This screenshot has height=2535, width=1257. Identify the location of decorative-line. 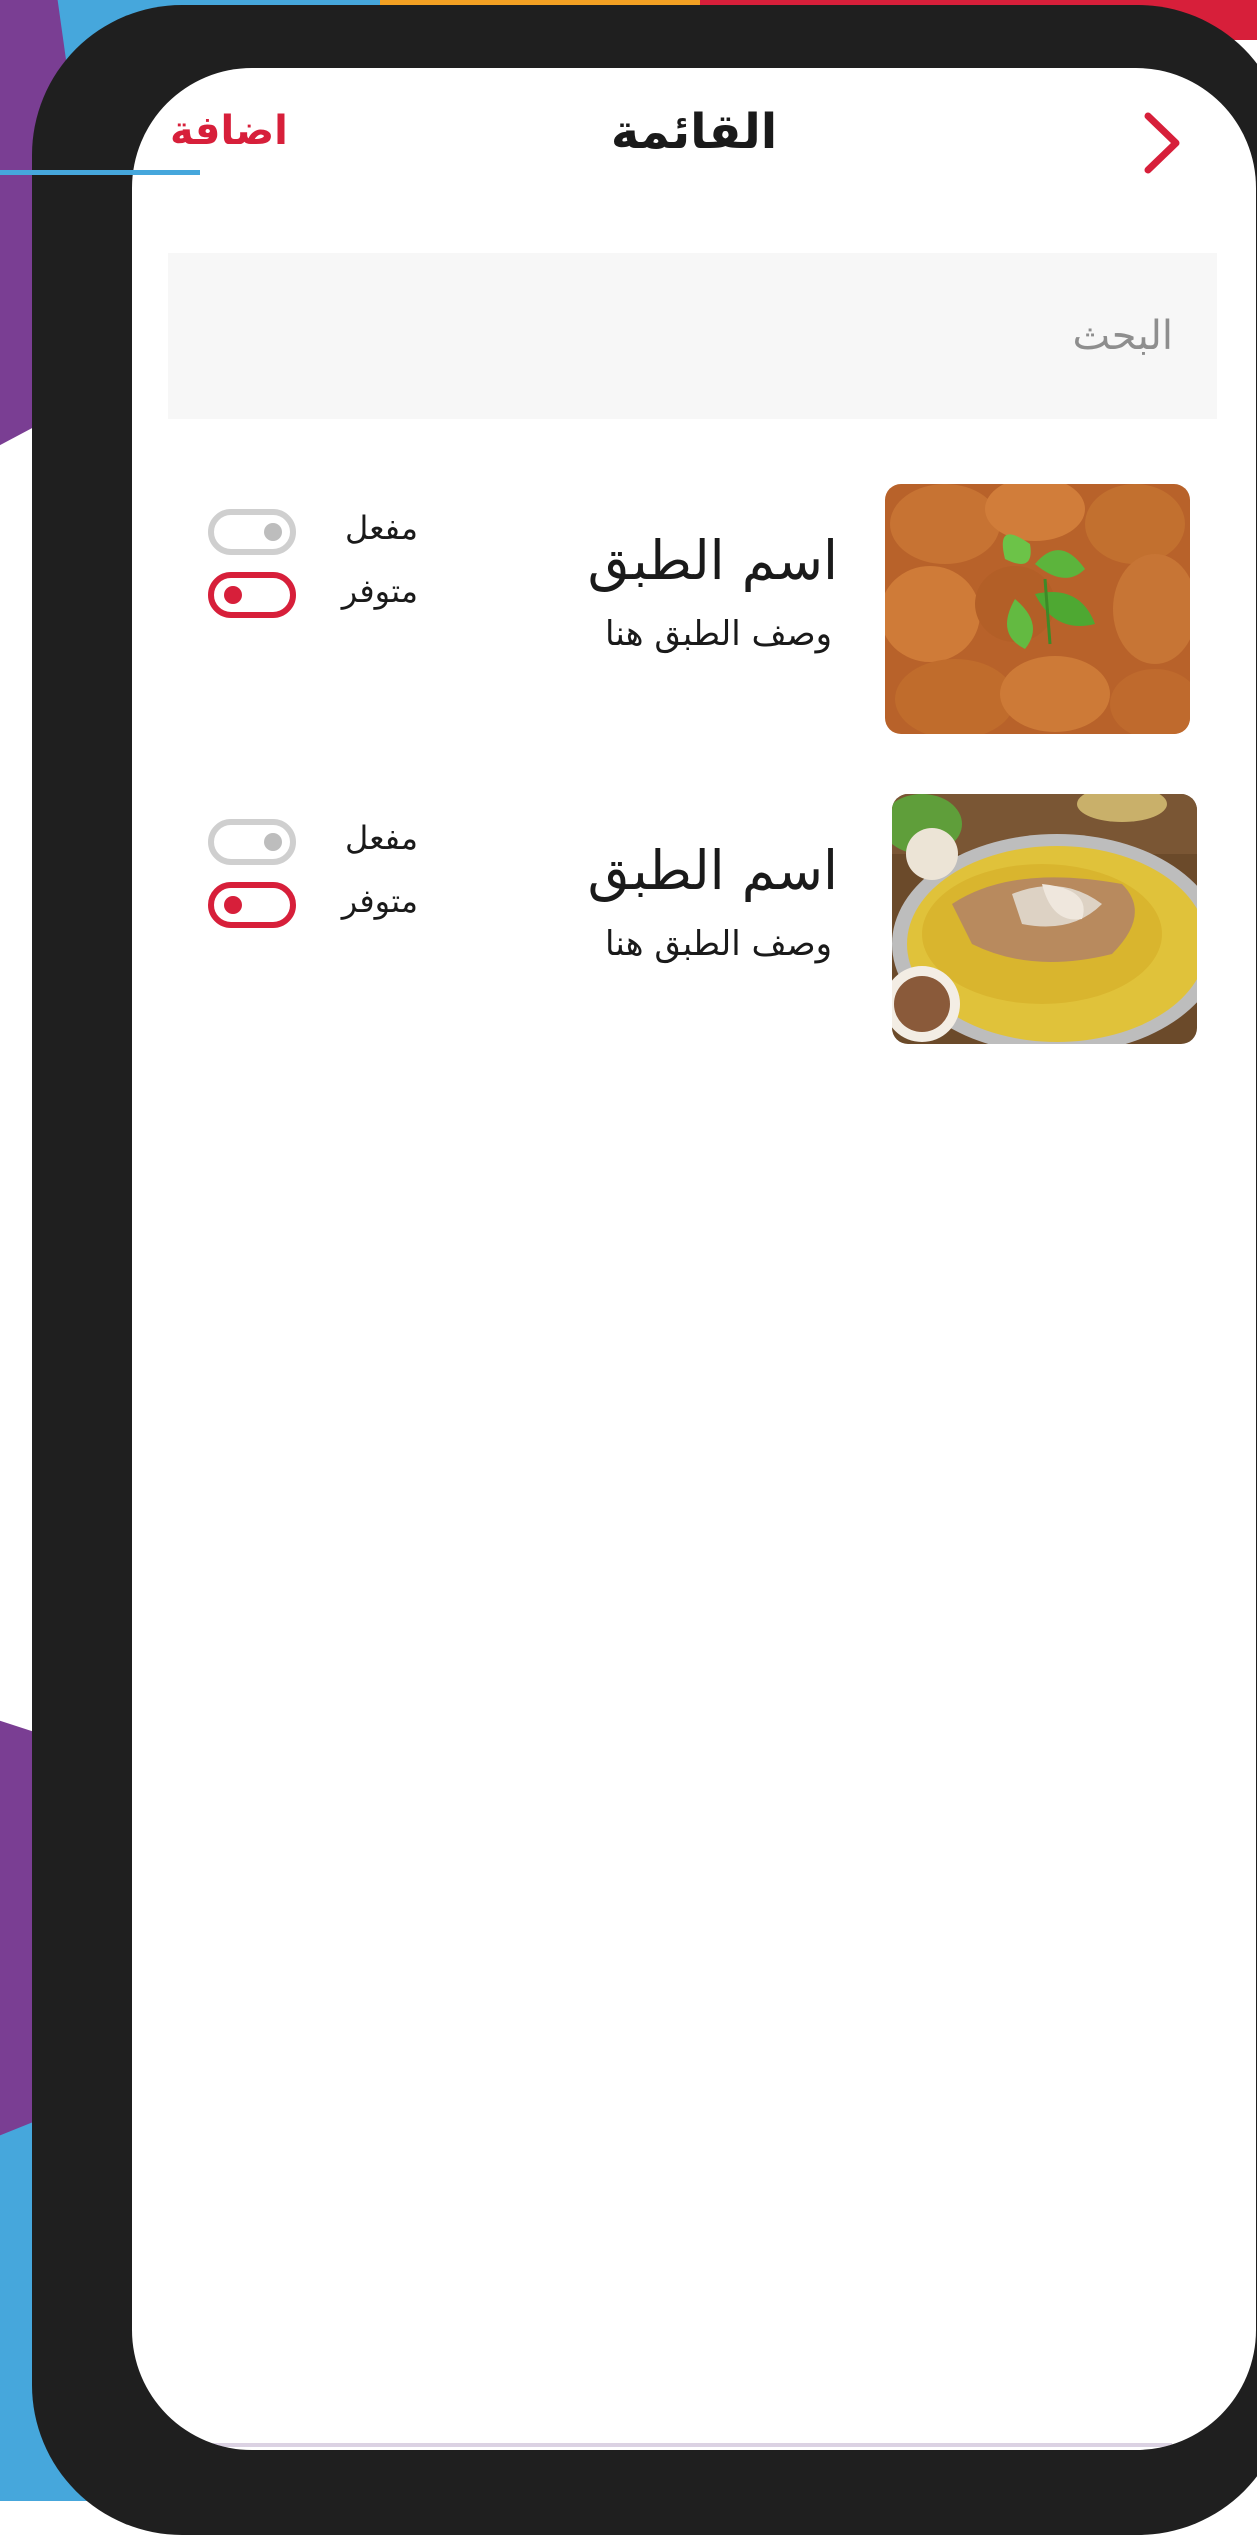
(100, 172).